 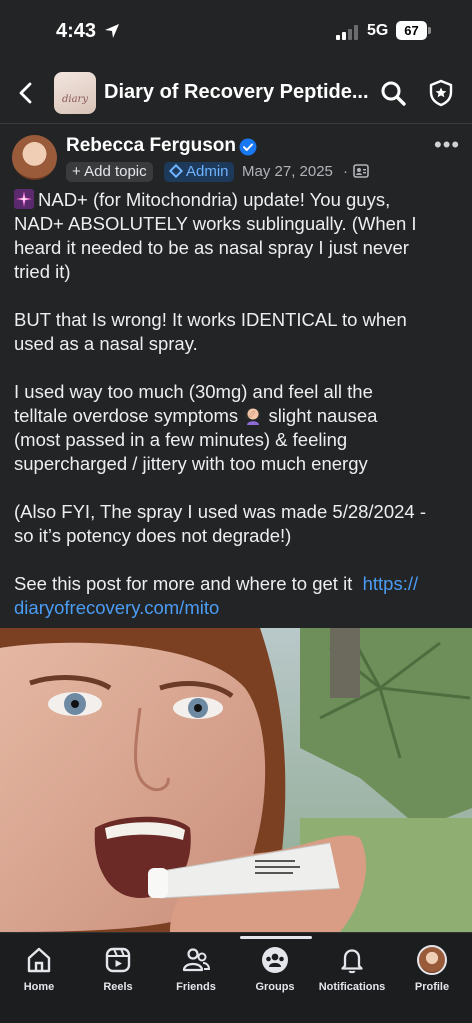 I want to click on admin-shield-icon, so click(x=441, y=93).